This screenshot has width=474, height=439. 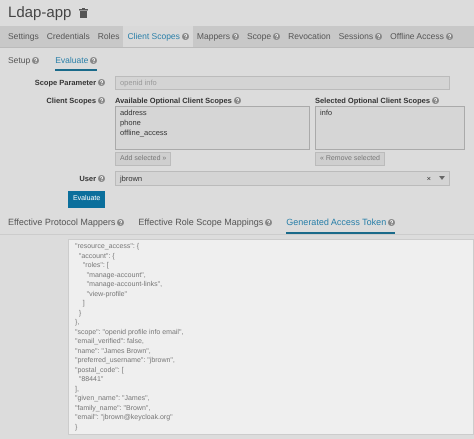 What do you see at coordinates (309, 36) in the screenshot?
I see `tab: Revocation` at bounding box center [309, 36].